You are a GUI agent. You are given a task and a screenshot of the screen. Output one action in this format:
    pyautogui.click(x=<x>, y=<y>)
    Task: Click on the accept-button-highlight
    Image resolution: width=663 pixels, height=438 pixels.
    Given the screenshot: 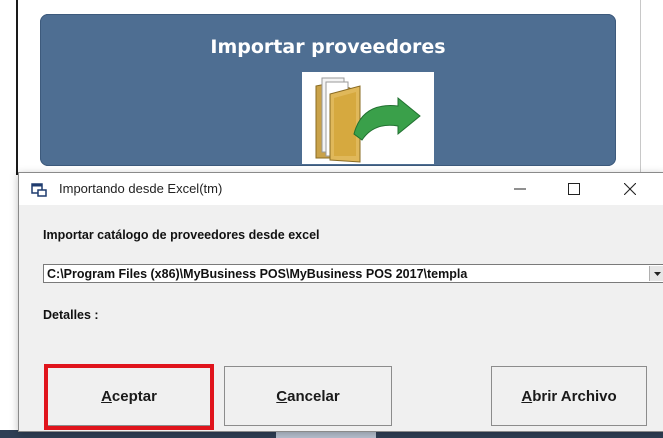 What is the action you would take?
    pyautogui.click(x=129, y=397)
    